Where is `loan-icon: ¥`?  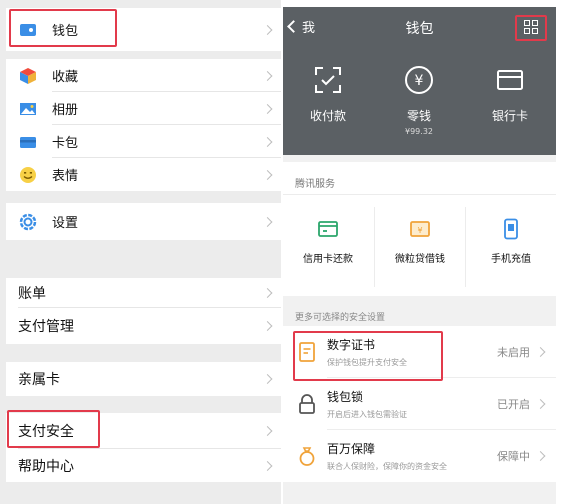 loan-icon: ¥ is located at coordinates (420, 229).